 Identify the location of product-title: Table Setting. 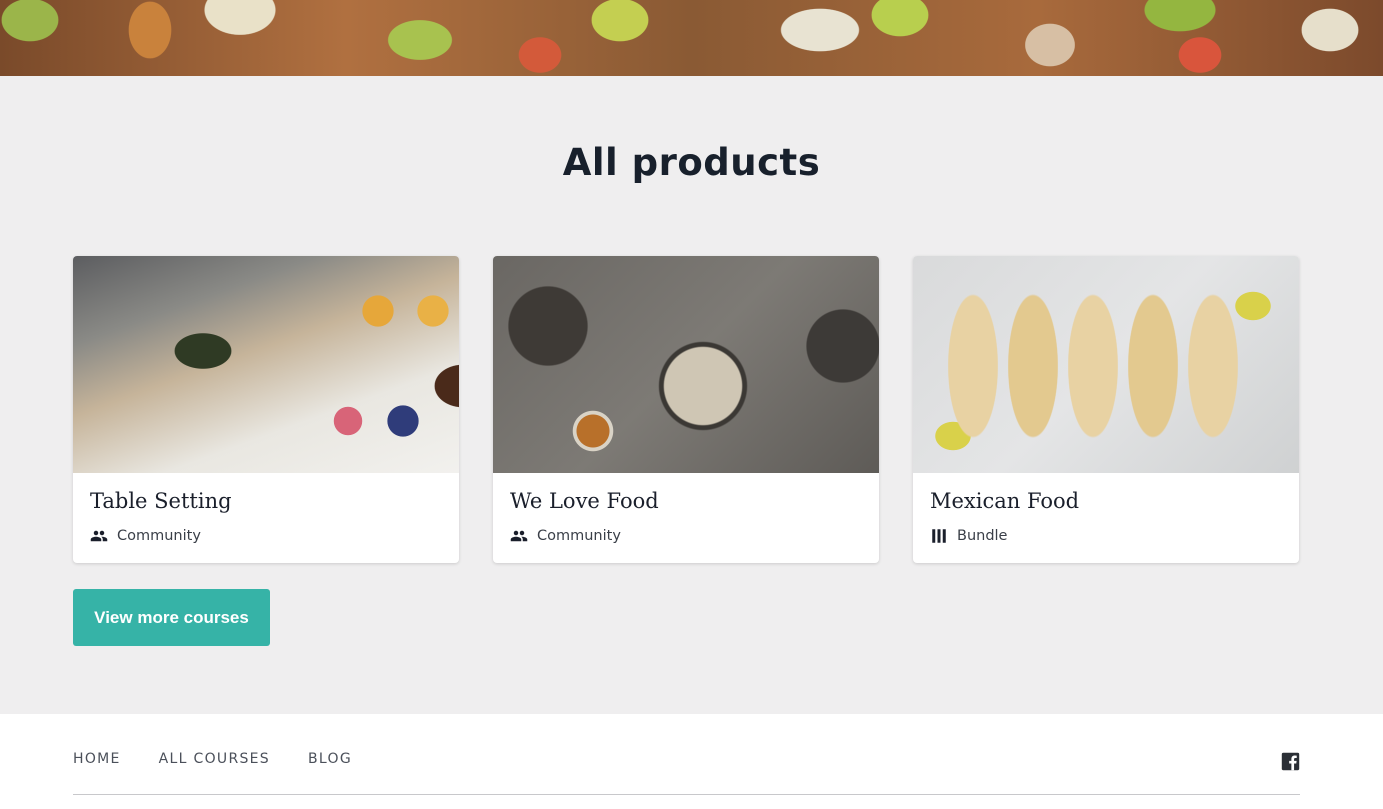
(161, 501).